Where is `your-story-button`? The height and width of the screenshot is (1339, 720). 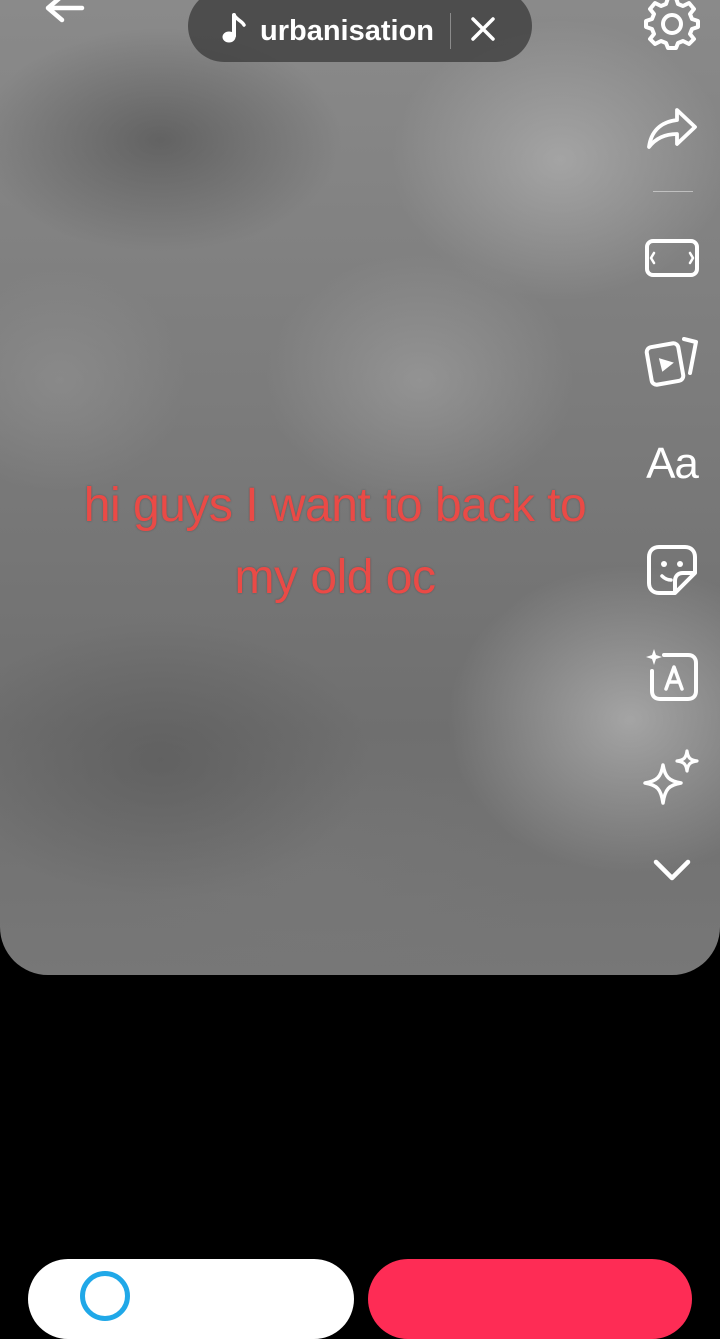 your-story-button is located at coordinates (191, 1299).